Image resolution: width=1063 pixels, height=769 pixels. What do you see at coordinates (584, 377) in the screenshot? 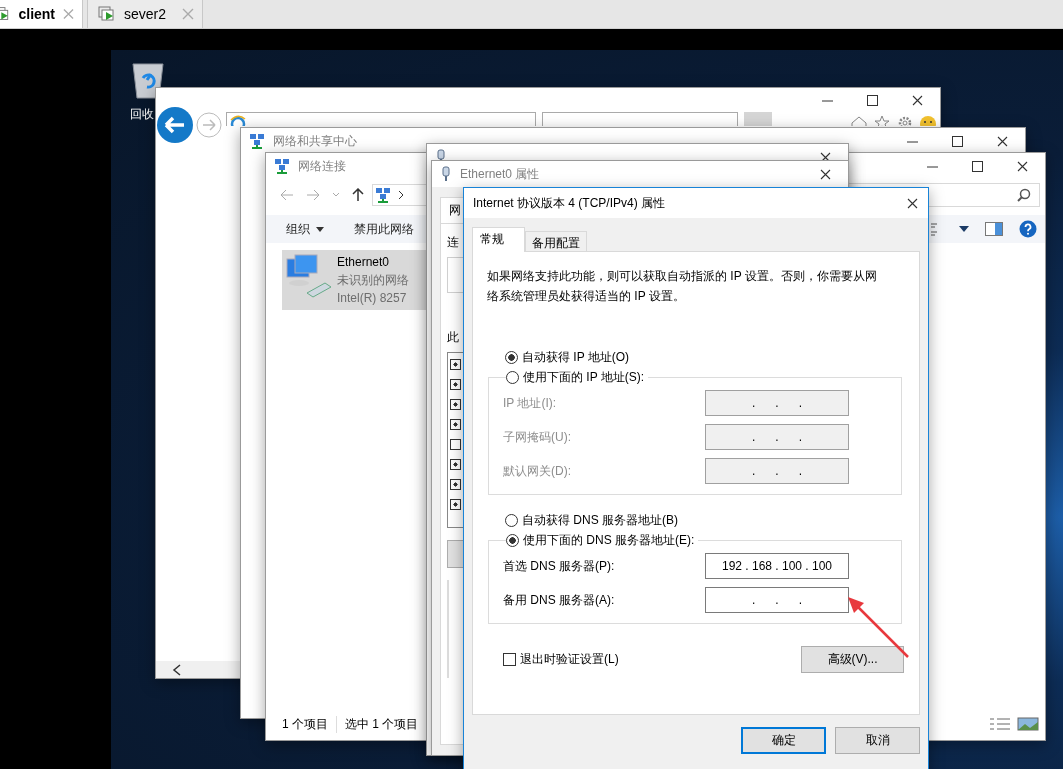
I see `radio-label: 使用下面的 IP 地址(S):` at bounding box center [584, 377].